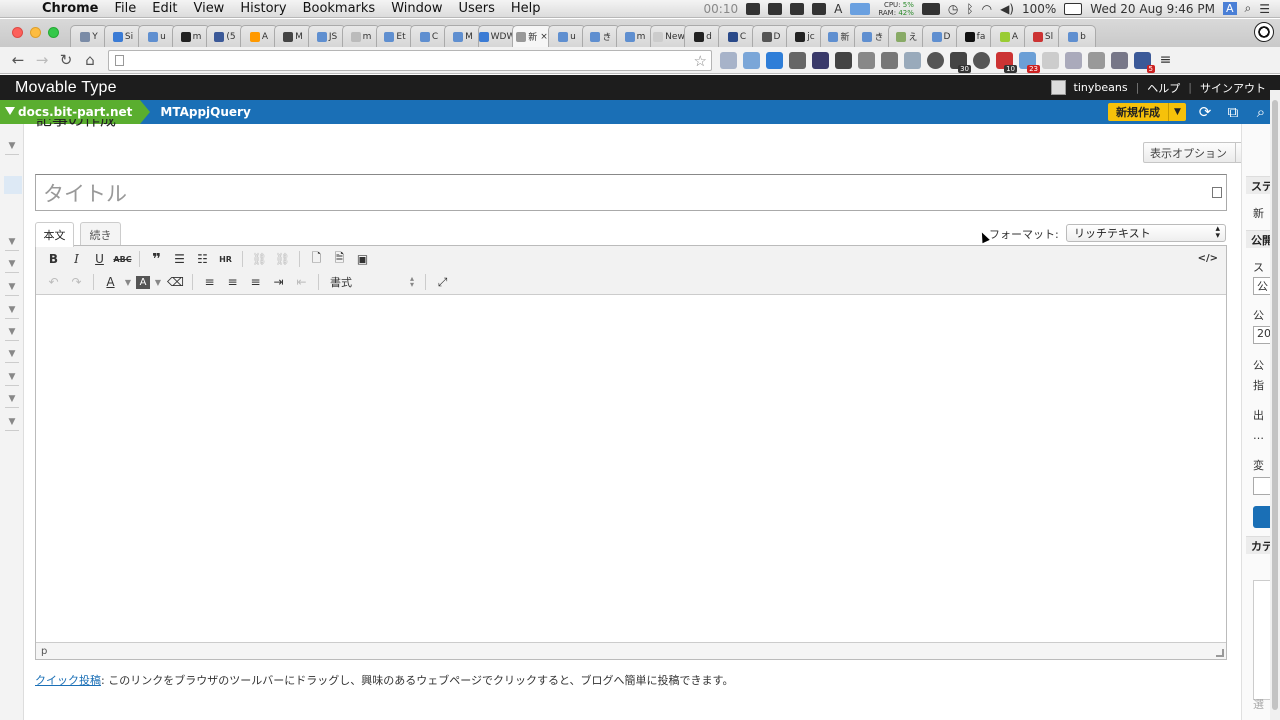 The height and width of the screenshot is (720, 1280). I want to click on italic-icon: I, so click(76, 259).